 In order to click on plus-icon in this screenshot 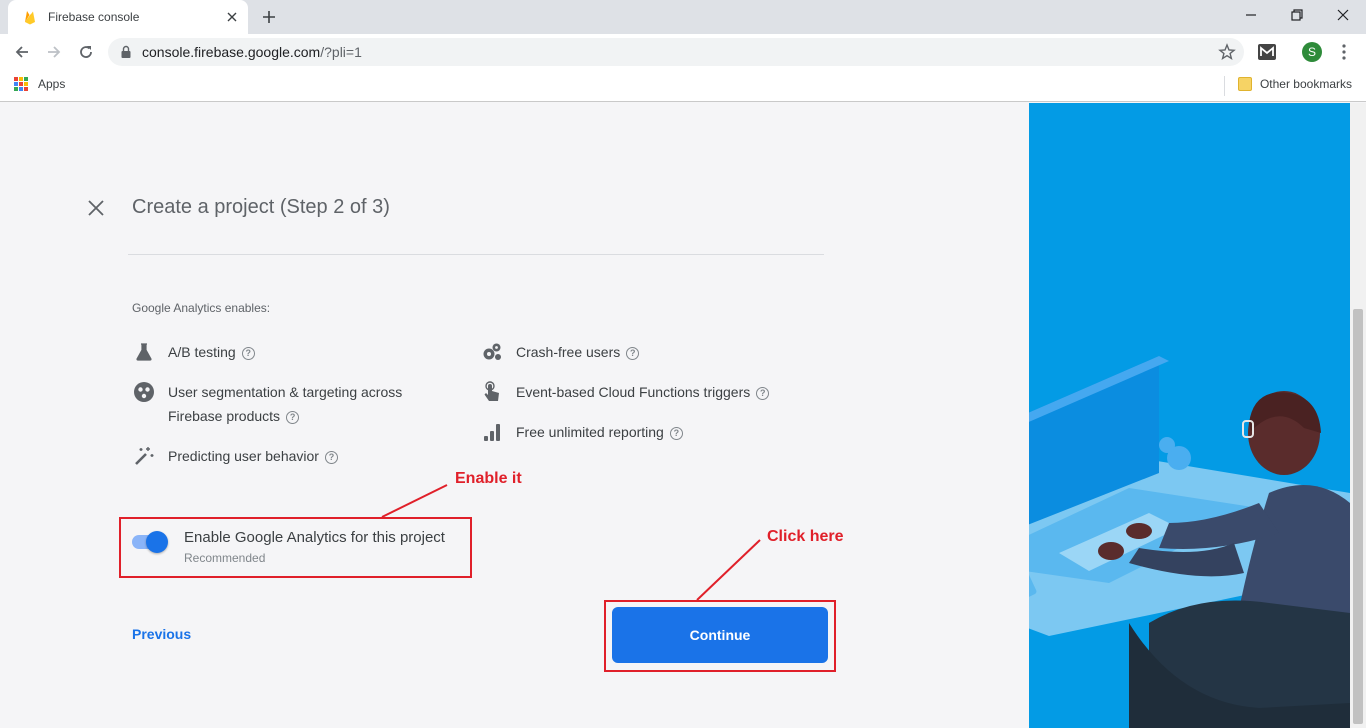, I will do `click(269, 17)`.